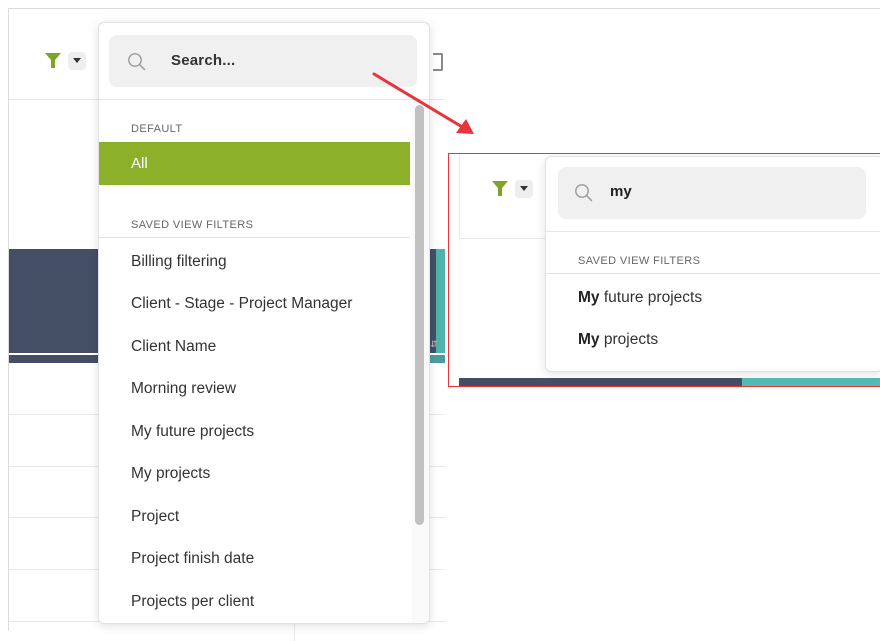 The image size is (880, 641). Describe the element at coordinates (438, 62) in the screenshot. I see `calendar-icon` at that location.